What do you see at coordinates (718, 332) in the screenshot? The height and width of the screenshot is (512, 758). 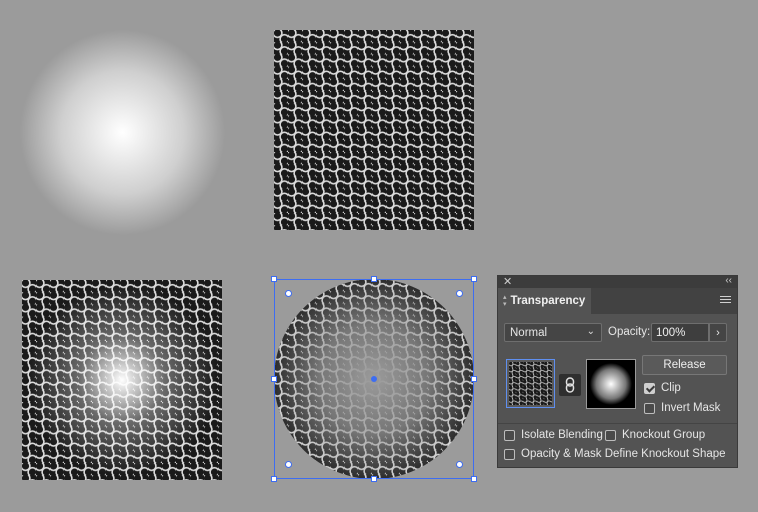 I see `chevron-right-icon: ›` at bounding box center [718, 332].